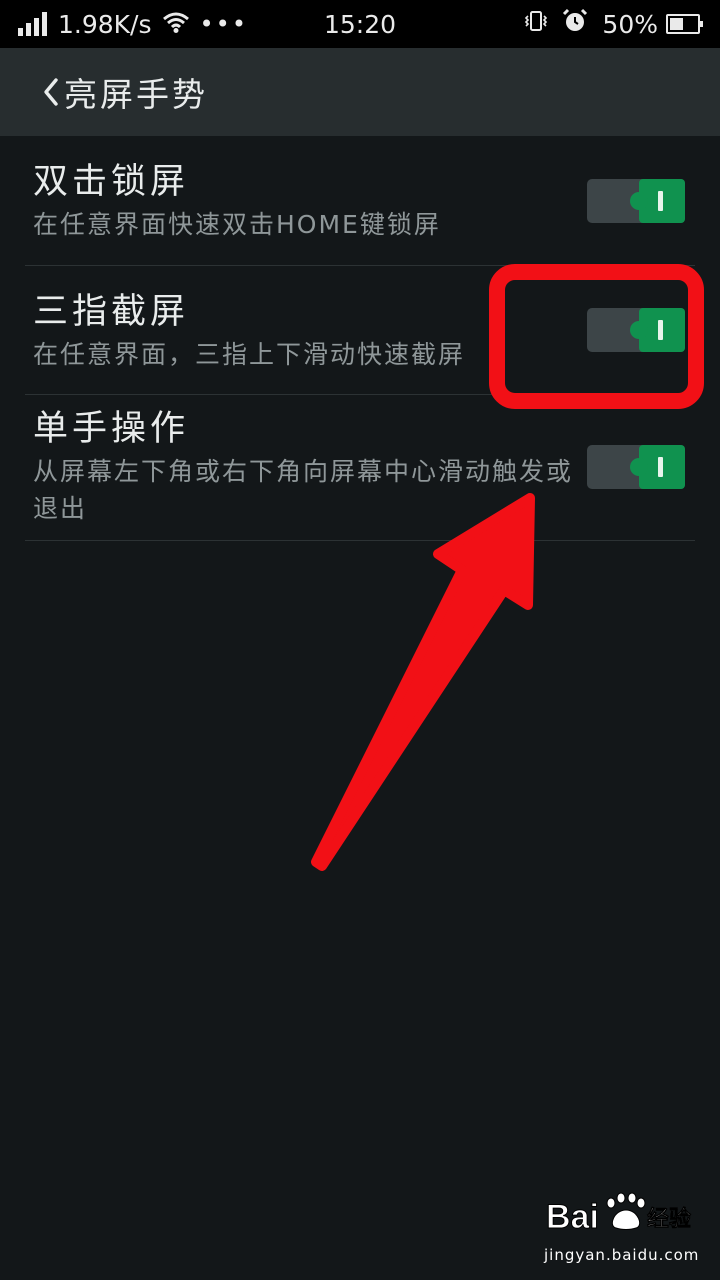 The width and height of the screenshot is (720, 1280). What do you see at coordinates (136, 94) in the screenshot?
I see `page-title: 亮屏手势` at bounding box center [136, 94].